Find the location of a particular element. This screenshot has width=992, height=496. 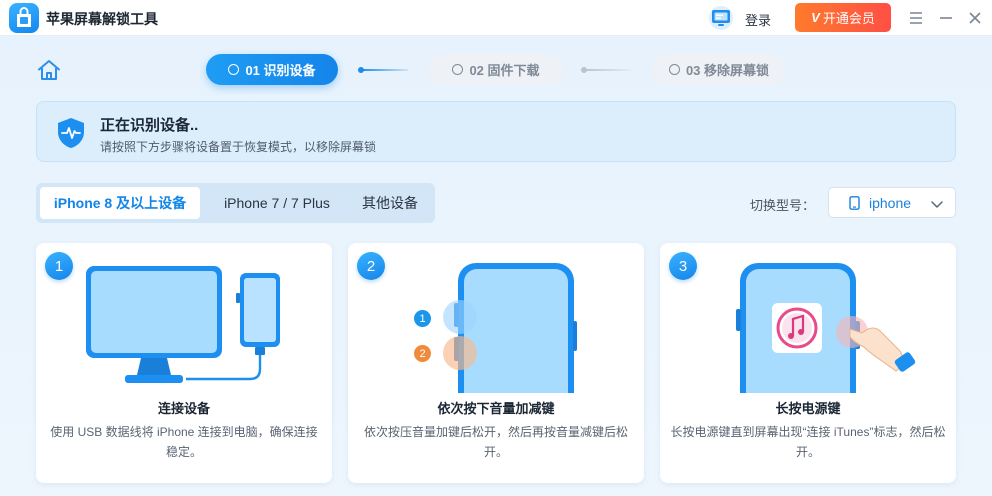

step-identify-device: 01 识别设备 is located at coordinates (272, 69).